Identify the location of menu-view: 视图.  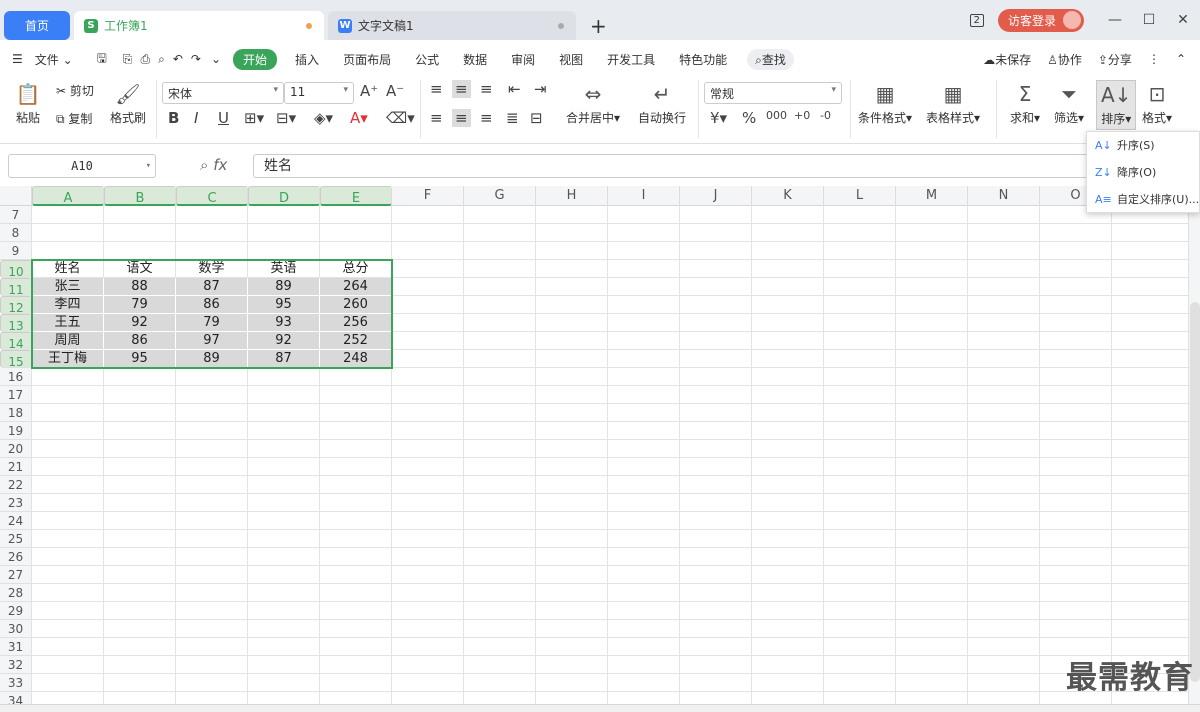
(571, 59).